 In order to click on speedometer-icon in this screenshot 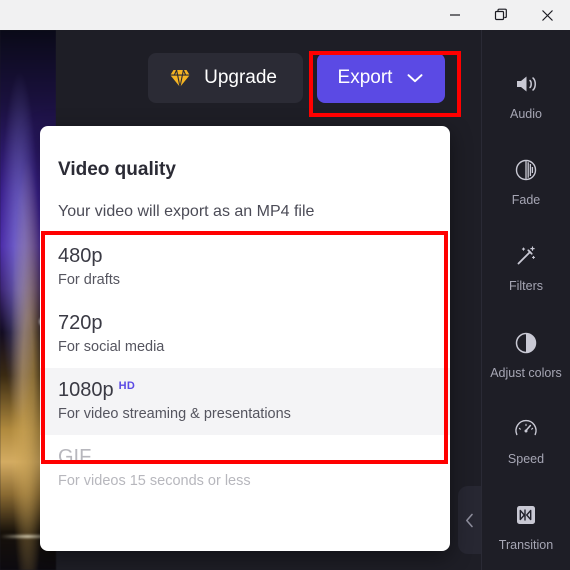, I will do `click(526, 429)`.